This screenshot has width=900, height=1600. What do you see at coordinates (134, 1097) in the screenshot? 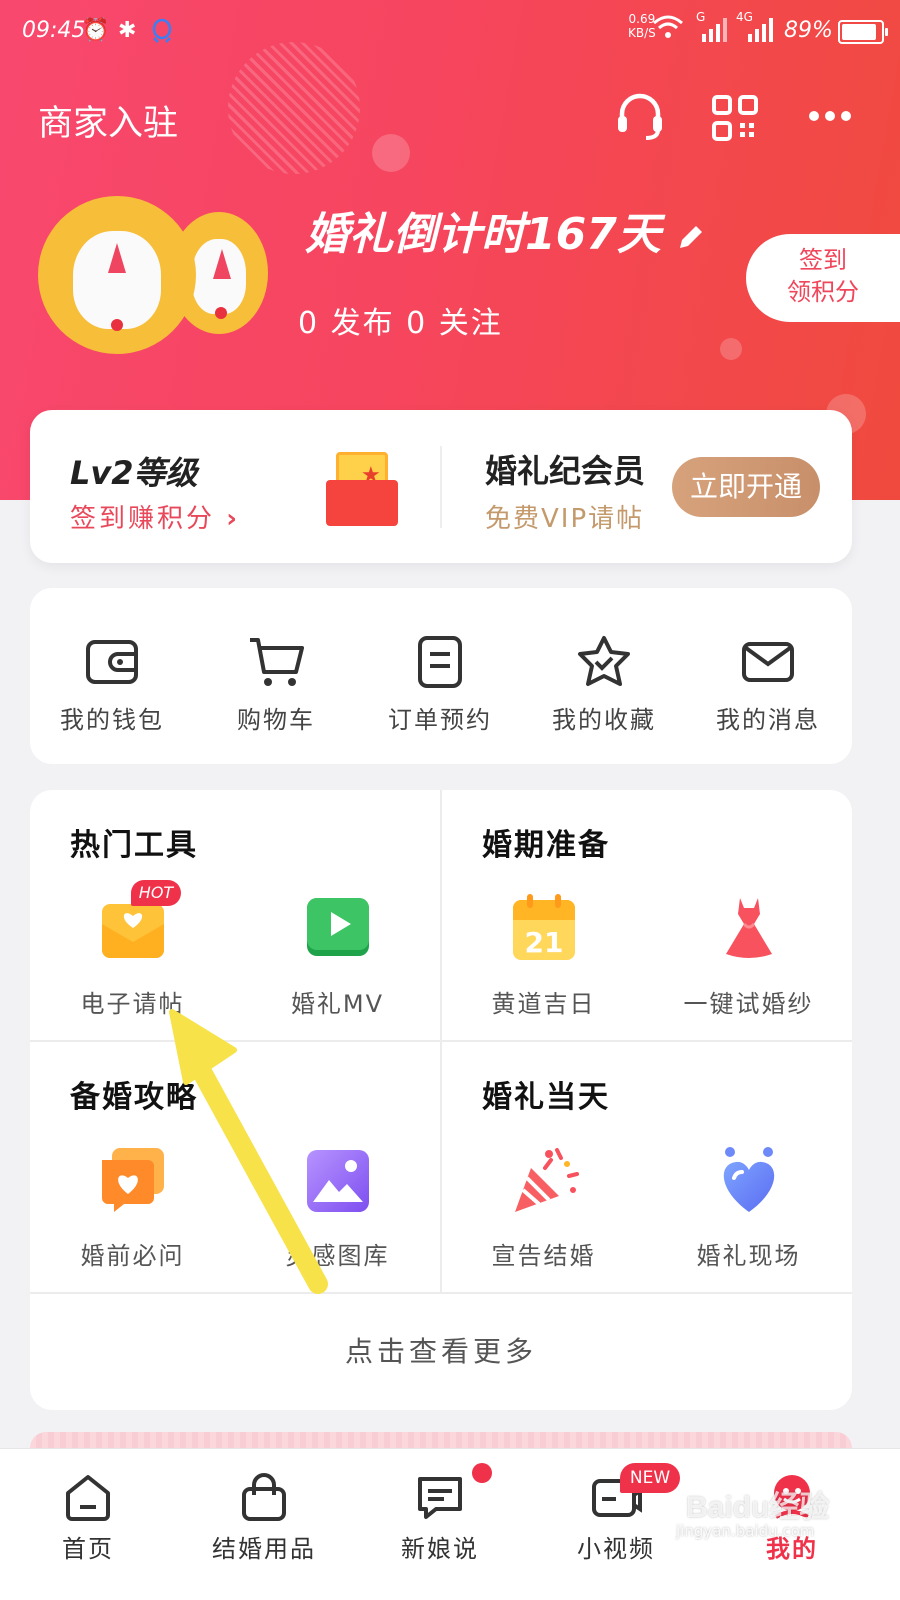
I see `section-title-wedding-guide: 备婚攻略` at bounding box center [134, 1097].